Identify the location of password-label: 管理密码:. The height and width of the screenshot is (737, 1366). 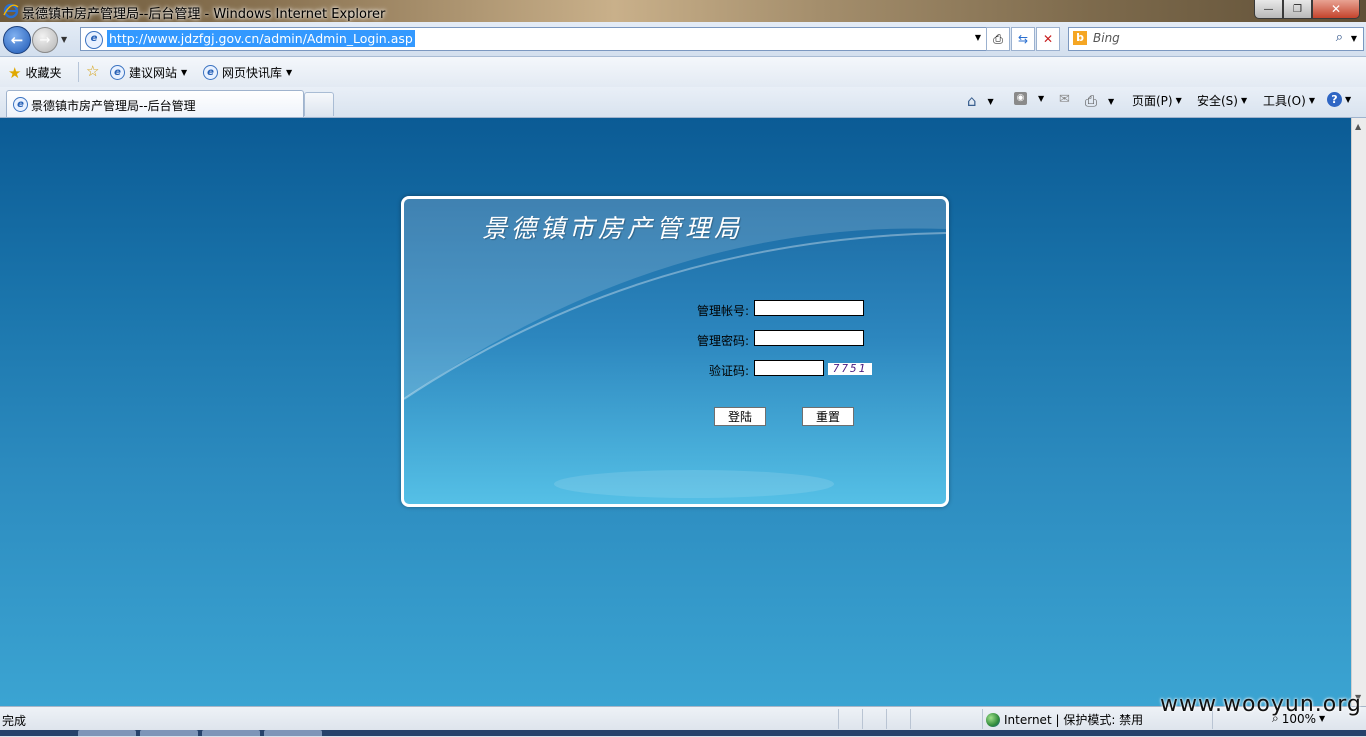
(722, 341).